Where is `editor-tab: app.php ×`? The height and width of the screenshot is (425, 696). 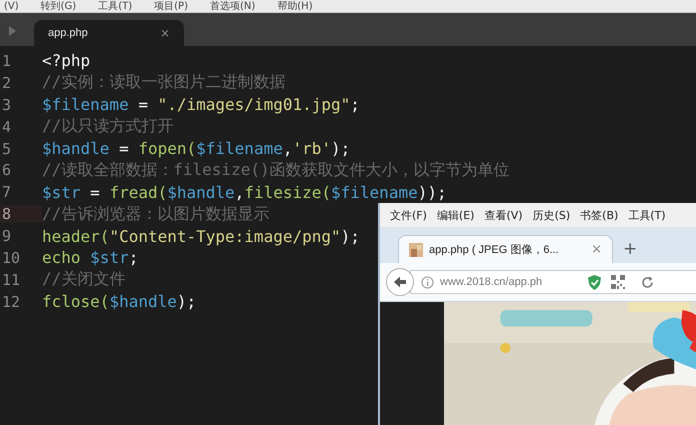
editor-tab: app.php × is located at coordinates (109, 33).